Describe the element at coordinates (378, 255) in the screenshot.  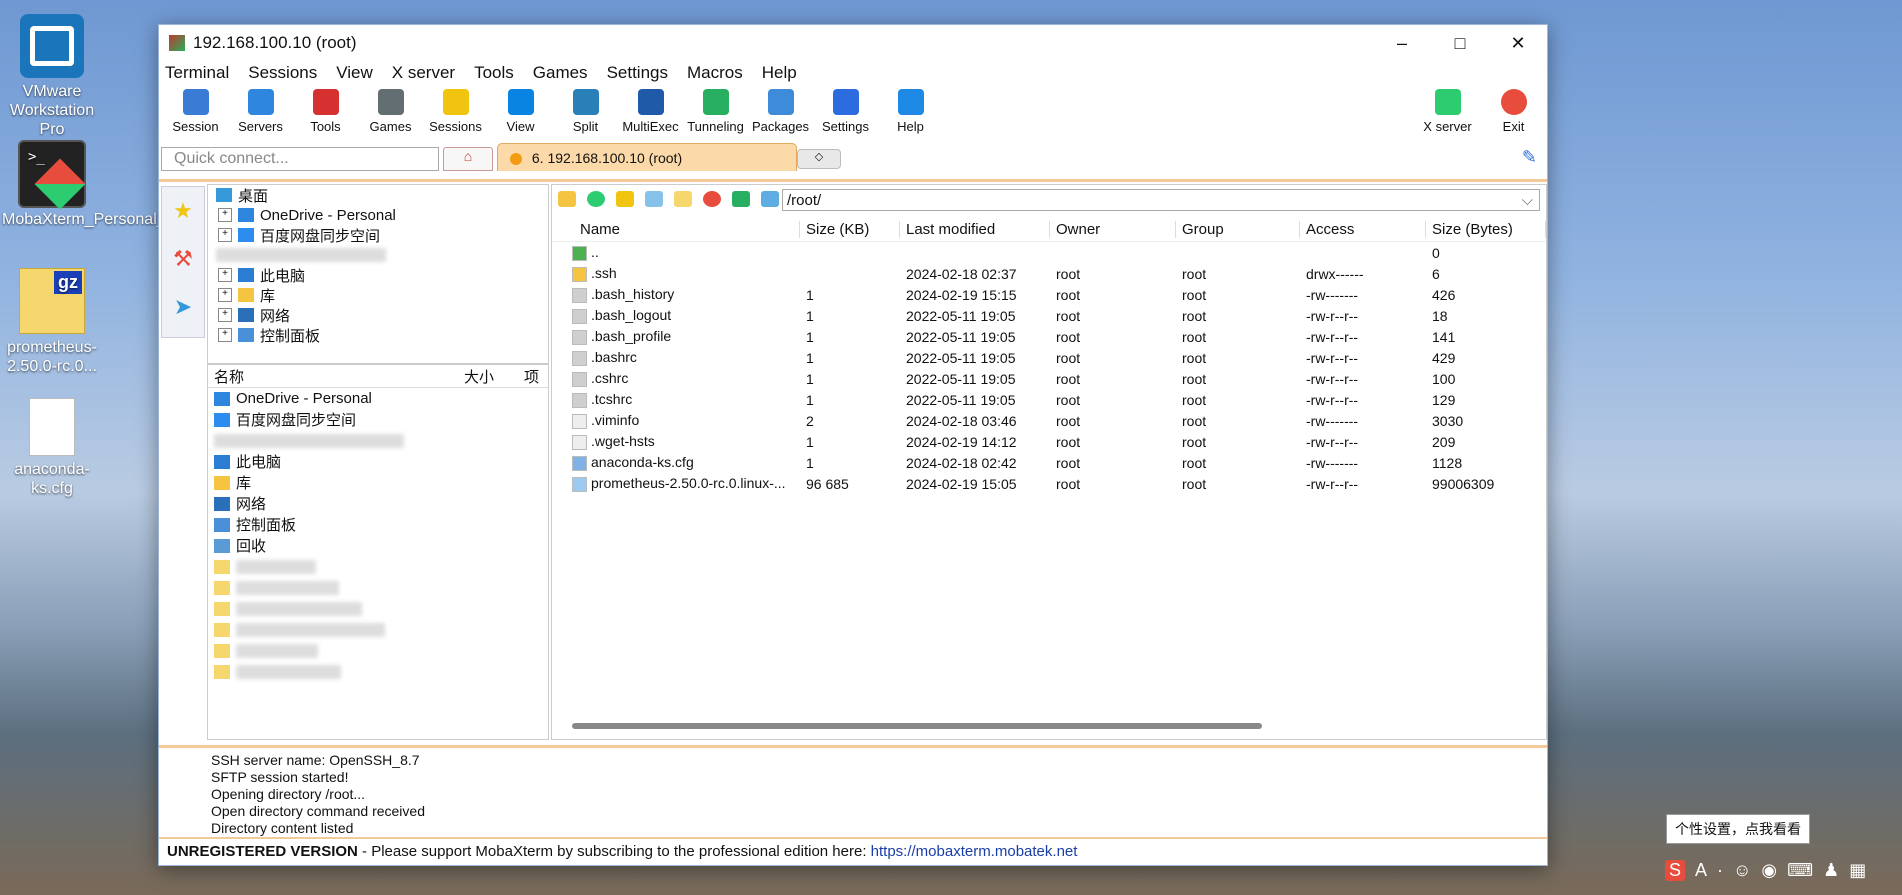
I see `tree-item` at that location.